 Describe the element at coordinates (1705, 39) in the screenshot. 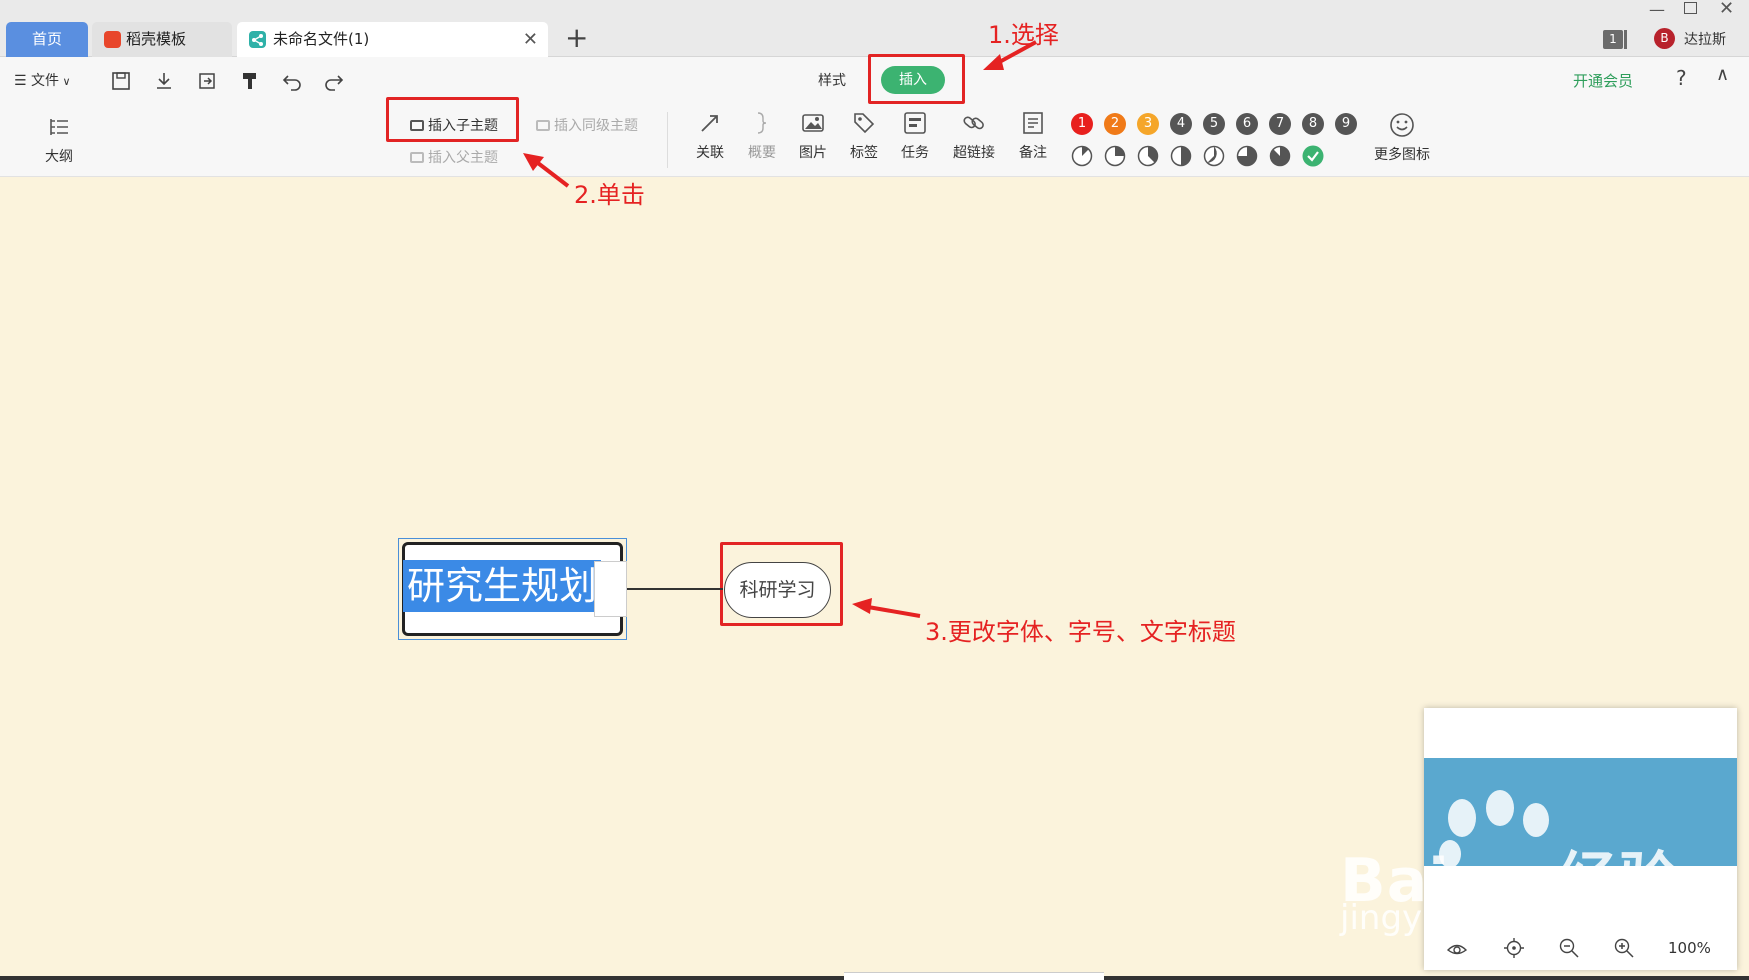

I see `user-name: 达拉斯` at that location.